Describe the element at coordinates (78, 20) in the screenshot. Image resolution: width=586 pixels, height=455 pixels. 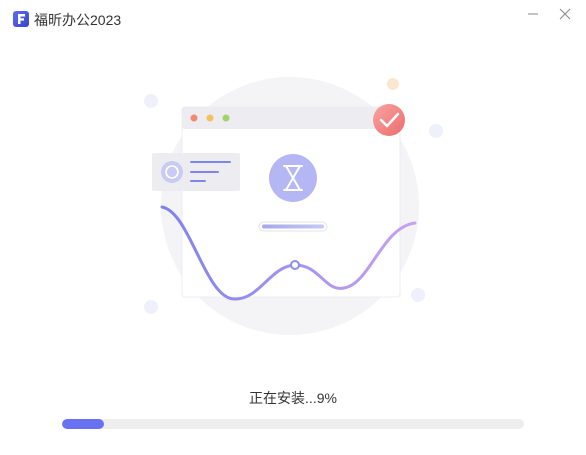
I see `window-title: 福昕办公2023` at that location.